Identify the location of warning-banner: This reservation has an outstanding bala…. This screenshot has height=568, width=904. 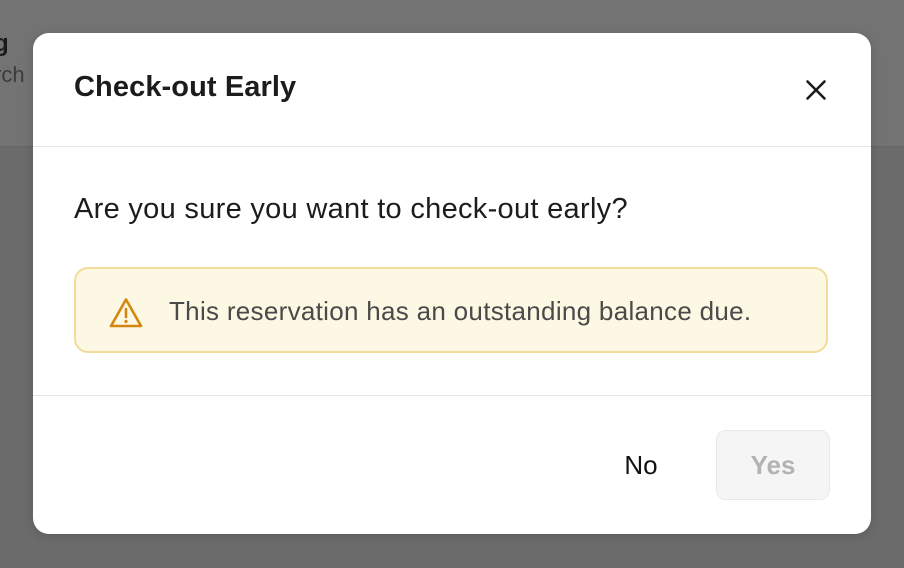
(451, 310).